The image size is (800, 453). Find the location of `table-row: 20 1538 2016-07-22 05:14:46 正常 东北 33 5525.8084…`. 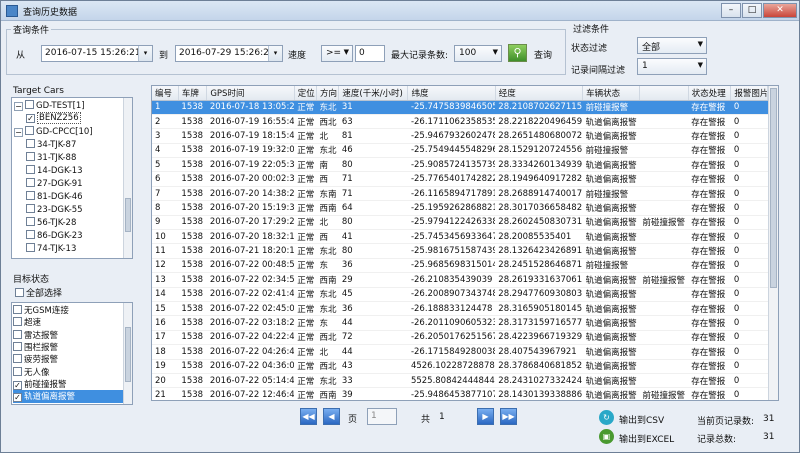

table-row: 20 1538 2016-07-22 05:14:46 正常 东北 33 5525.8084… is located at coordinates (460, 381).